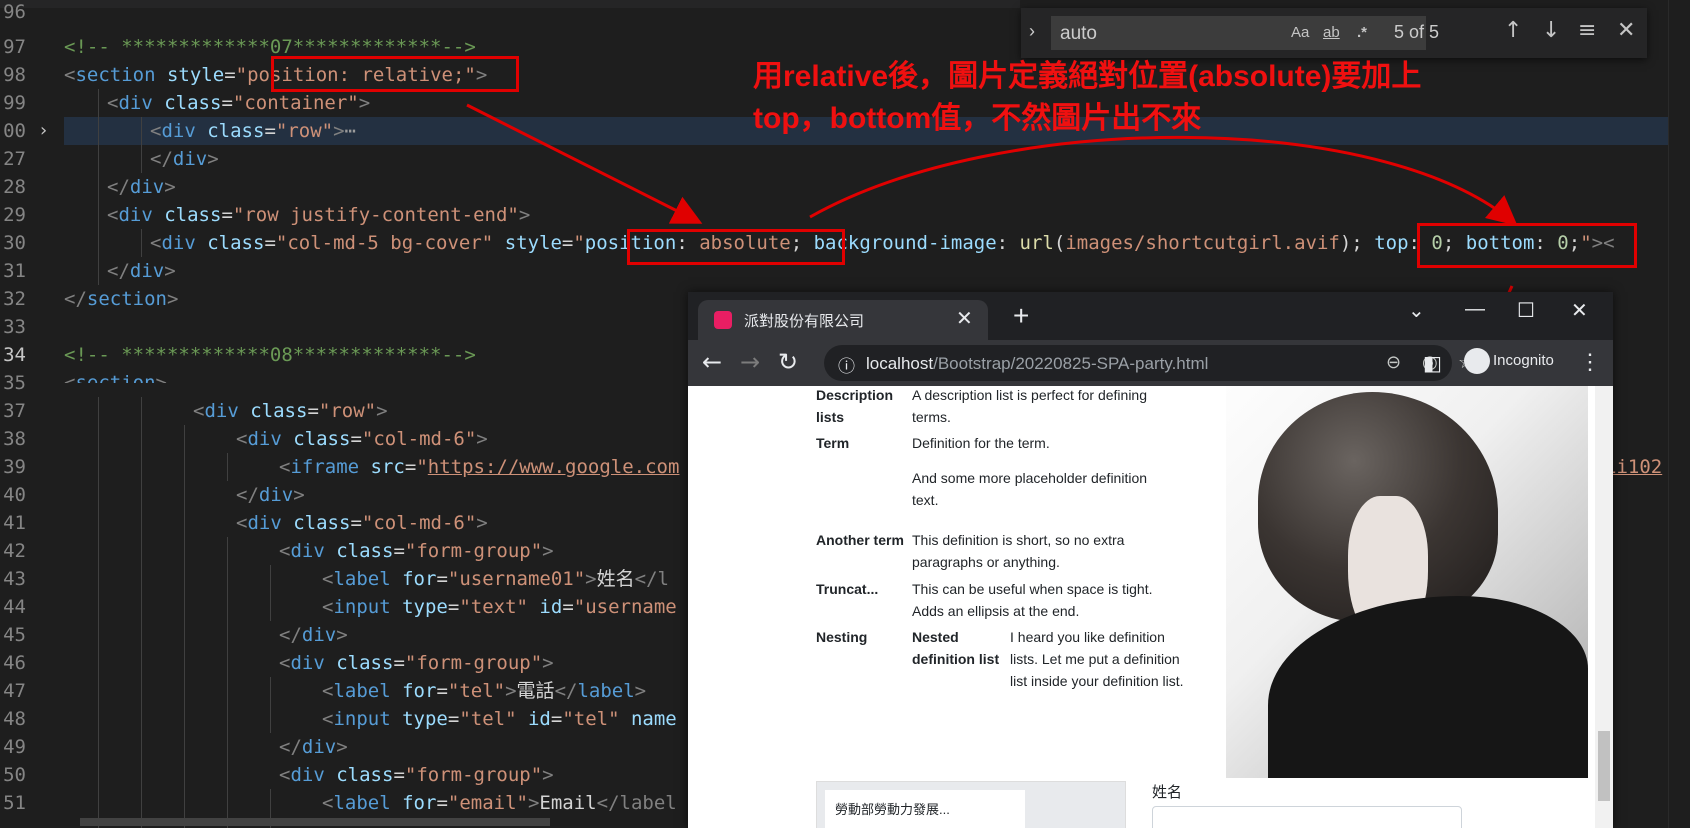  Describe the element at coordinates (723, 320) in the screenshot. I see `favicon-icon` at that location.